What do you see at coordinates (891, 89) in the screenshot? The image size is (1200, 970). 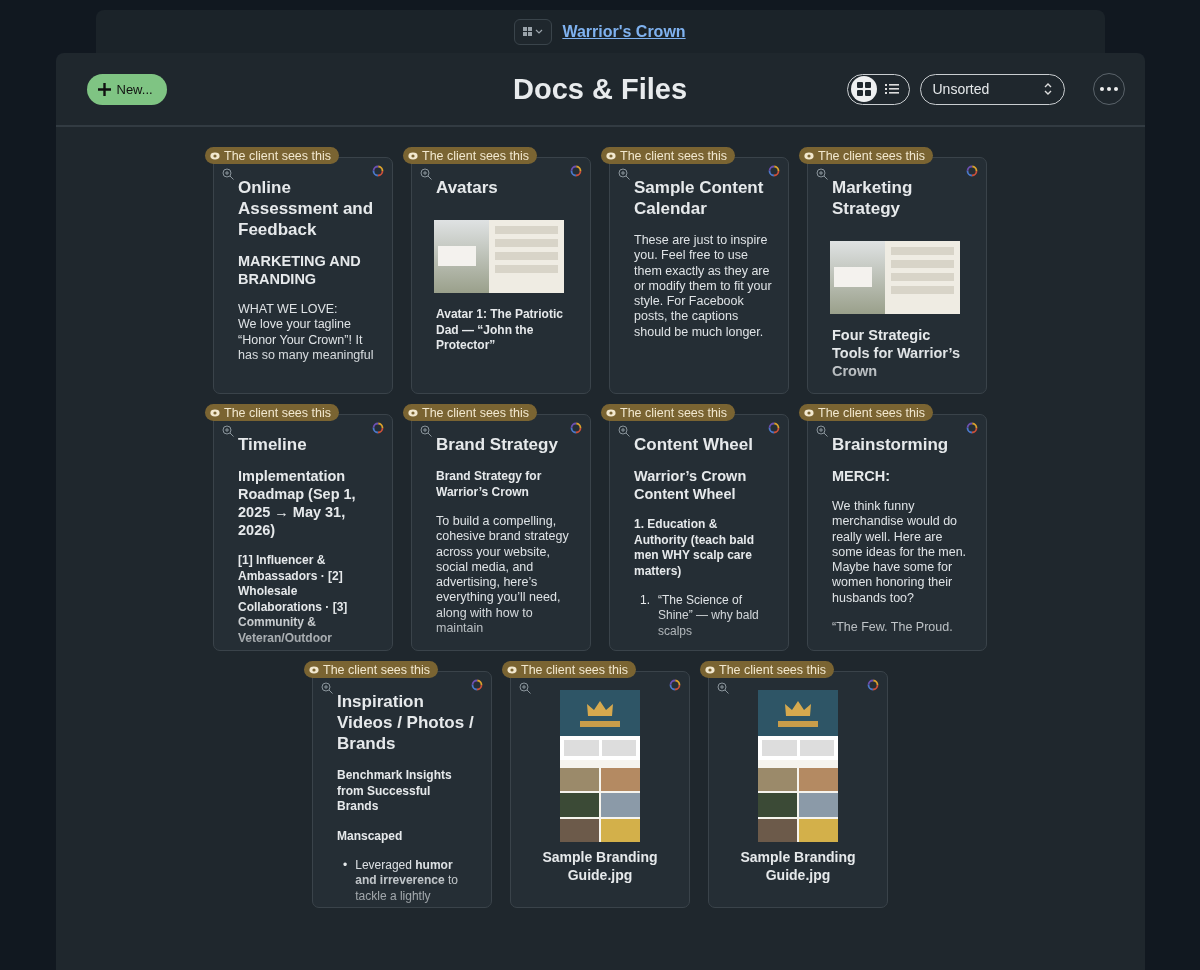 I see `list-icon` at bounding box center [891, 89].